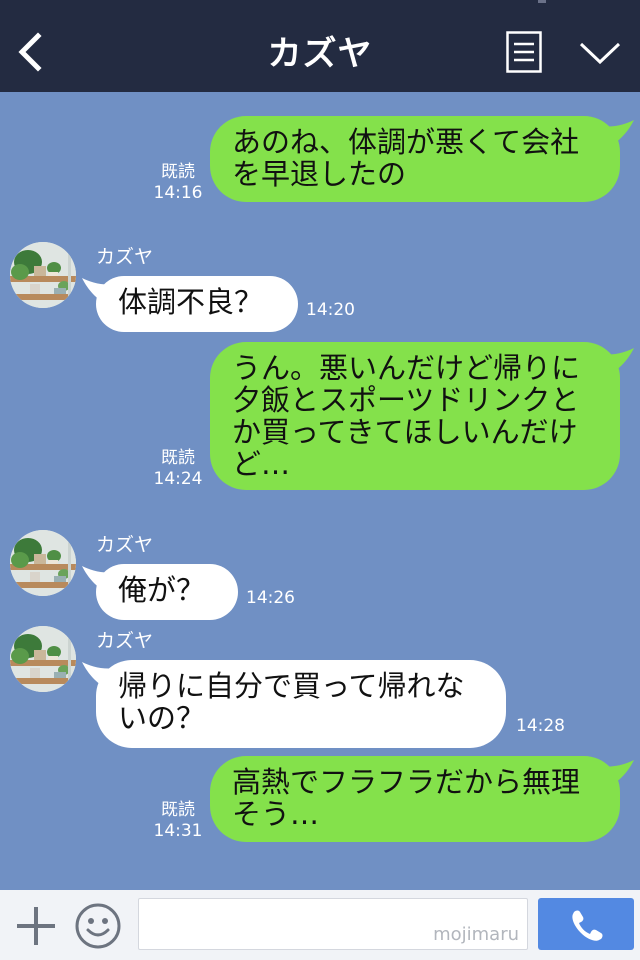 Image resolution: width=640 pixels, height=960 pixels. I want to click on message-text-line: 帰りに自分で買って帰れな, so click(291, 686).